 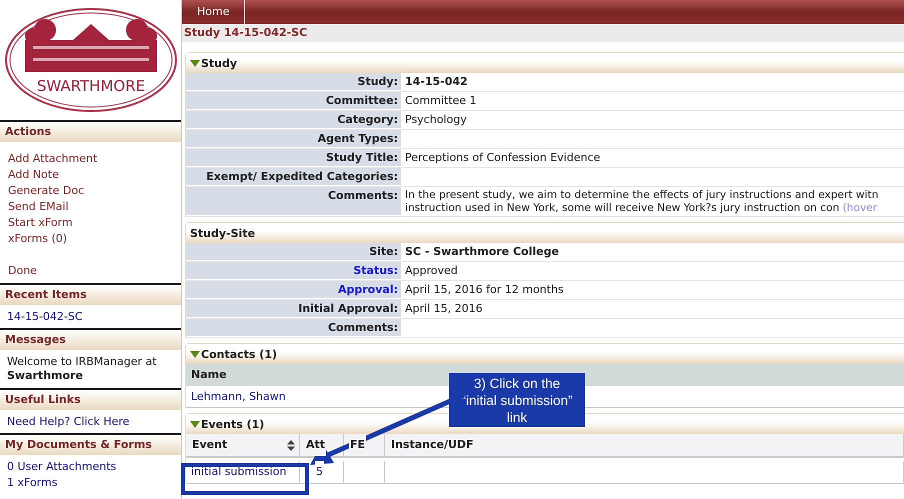 I want to click on field-label: Exempt/ Expedited Categories:, so click(x=302, y=176).